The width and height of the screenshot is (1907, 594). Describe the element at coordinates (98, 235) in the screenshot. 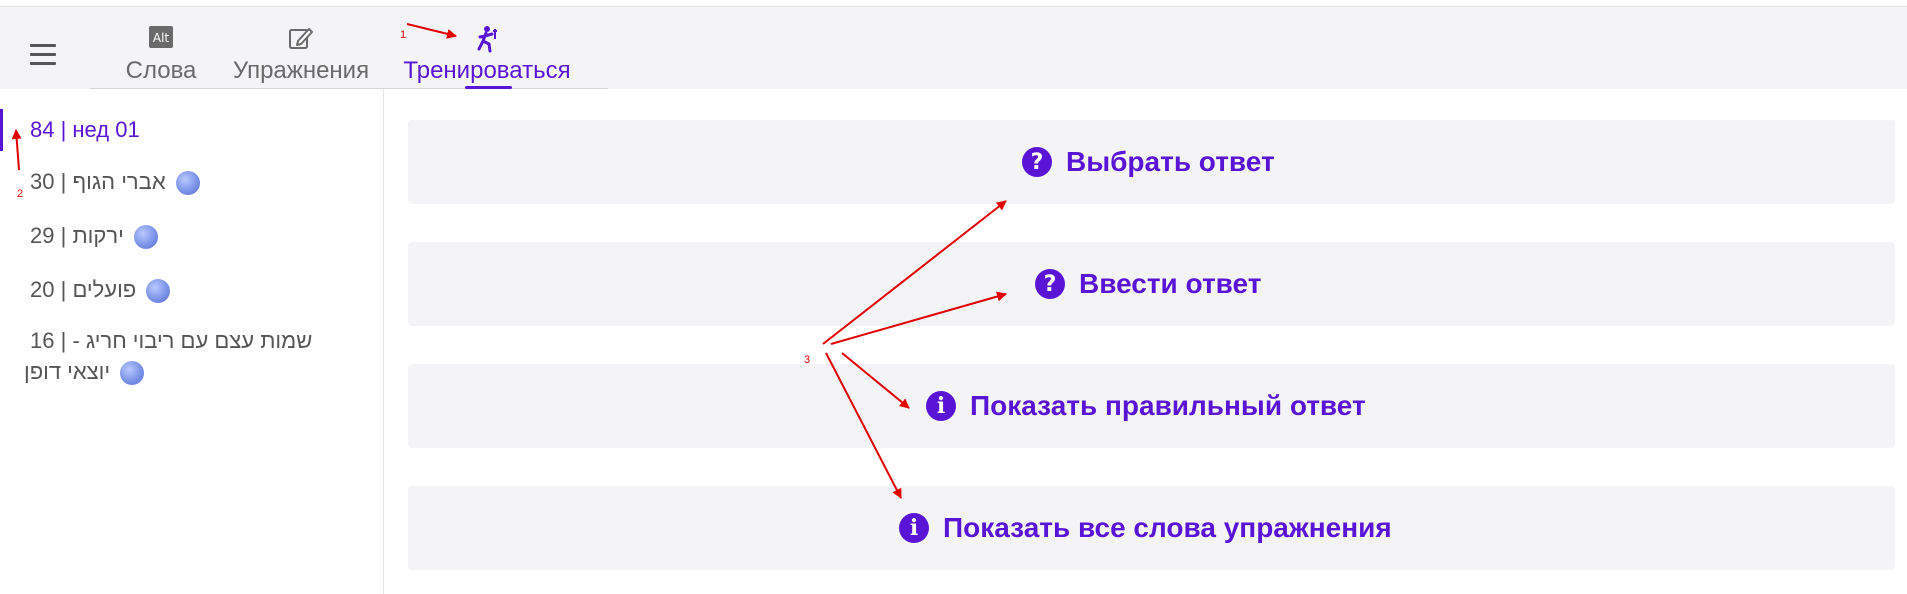

I see `sidebar-item-label: ירקות` at that location.